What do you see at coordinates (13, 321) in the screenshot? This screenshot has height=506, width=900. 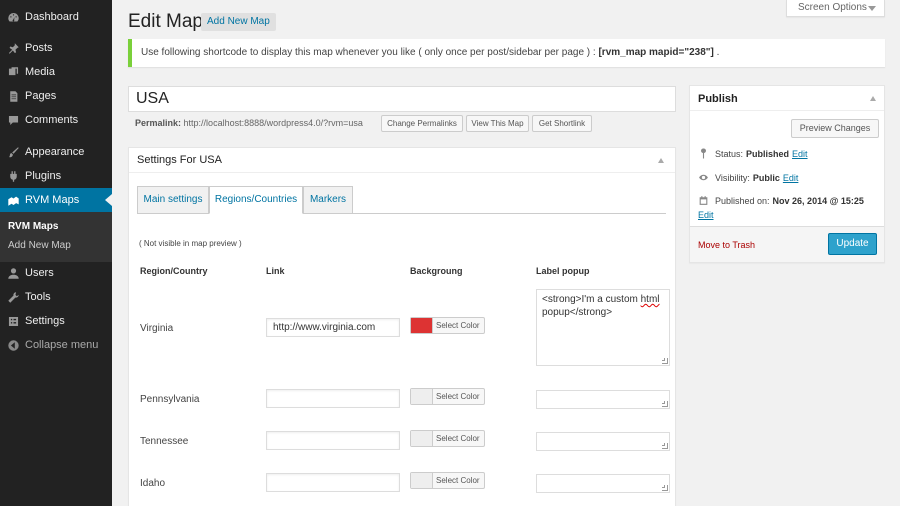 I see `settings-icon` at bounding box center [13, 321].